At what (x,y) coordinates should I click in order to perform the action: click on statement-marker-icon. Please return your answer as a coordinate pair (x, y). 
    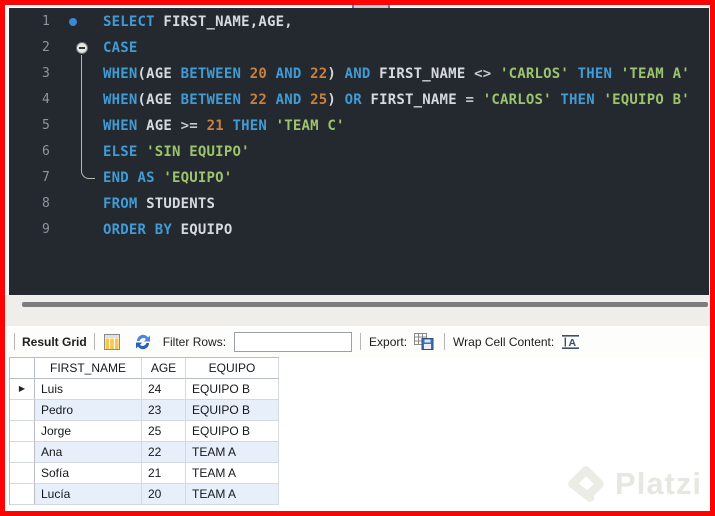
    Looking at the image, I should click on (73, 22).